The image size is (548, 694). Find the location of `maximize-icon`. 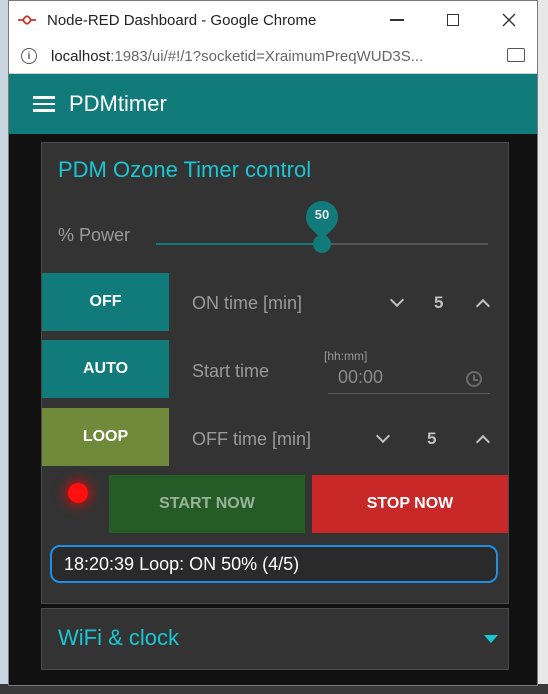

maximize-icon is located at coordinates (453, 20).